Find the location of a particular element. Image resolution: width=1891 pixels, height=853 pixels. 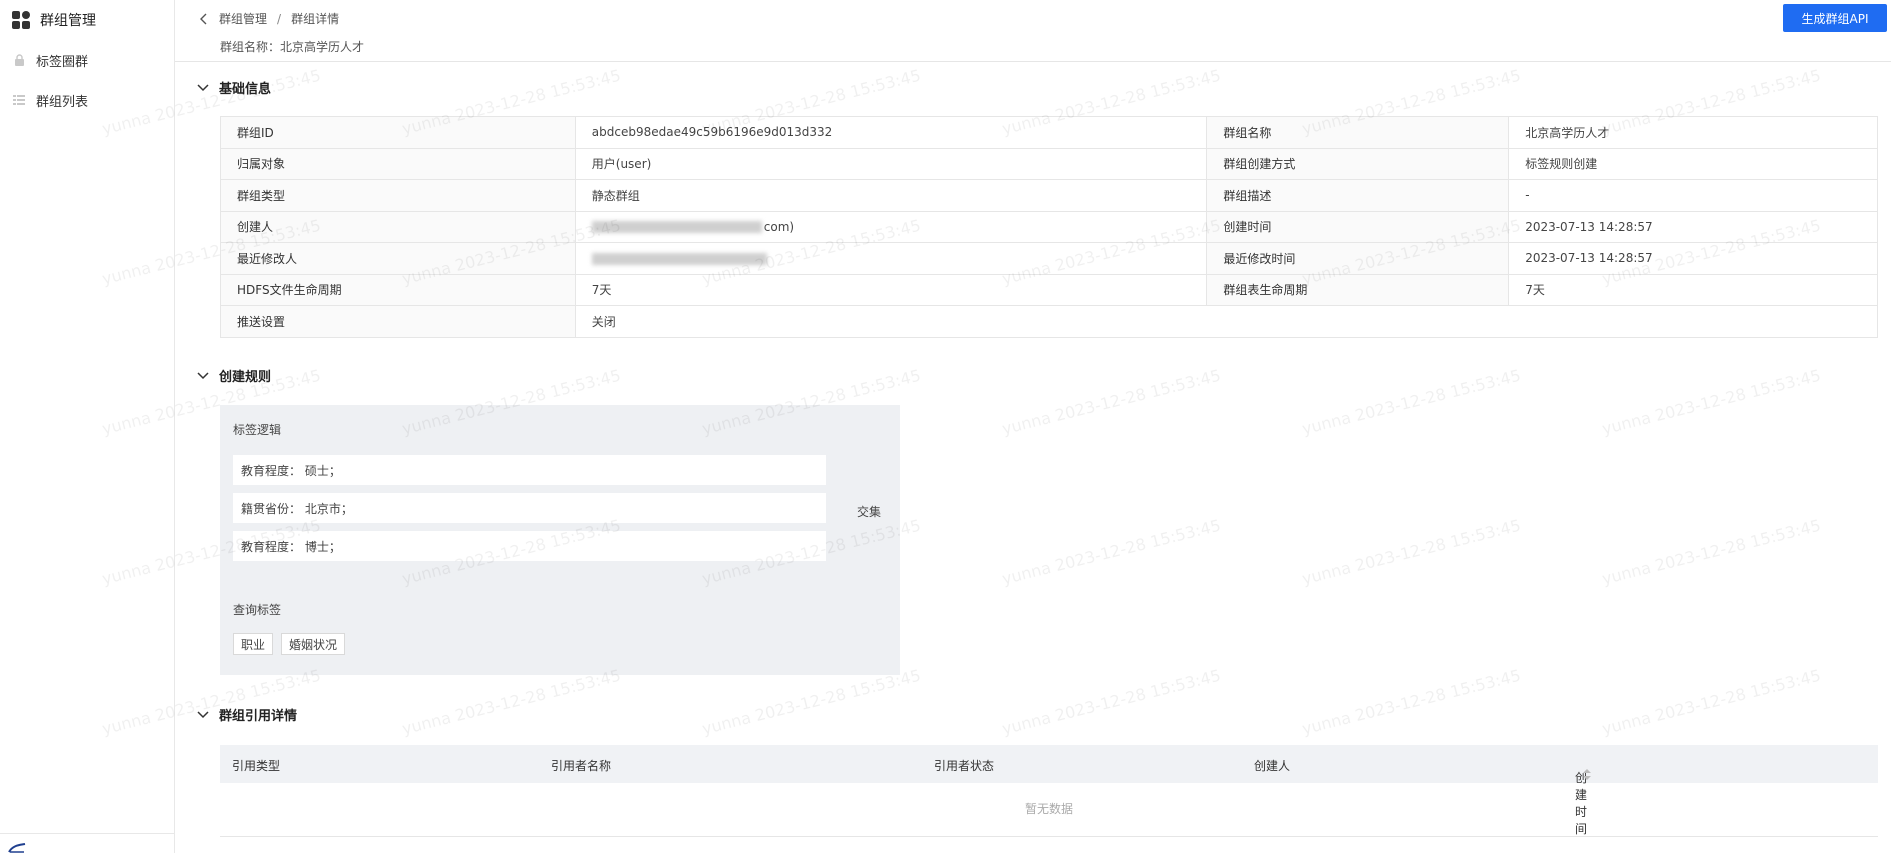

field-label: 最近修改时间 is located at coordinates (1358, 258).